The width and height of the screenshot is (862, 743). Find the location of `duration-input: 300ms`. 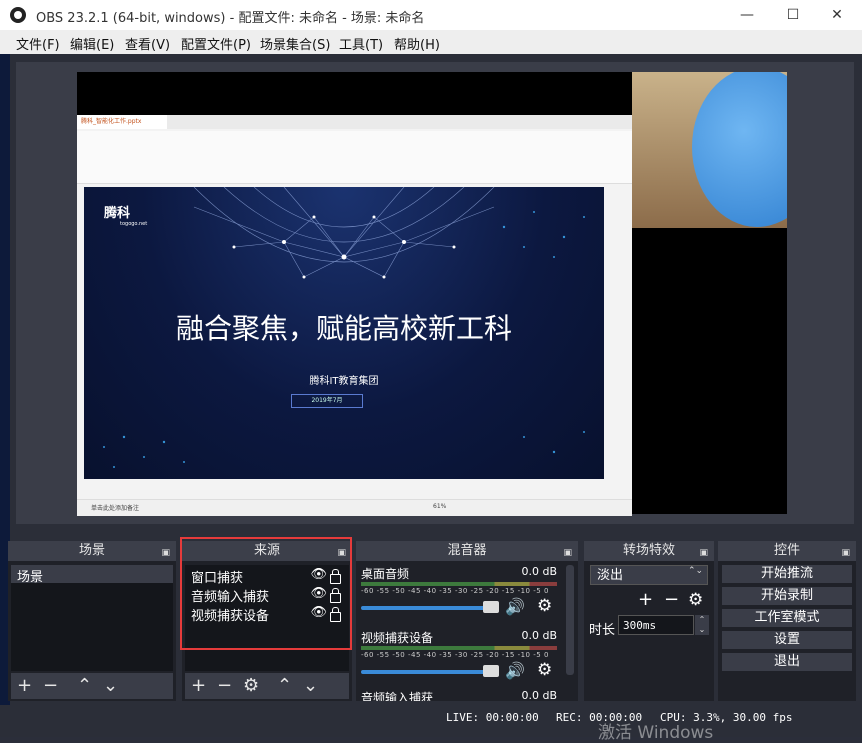

duration-input: 300ms is located at coordinates (656, 625).